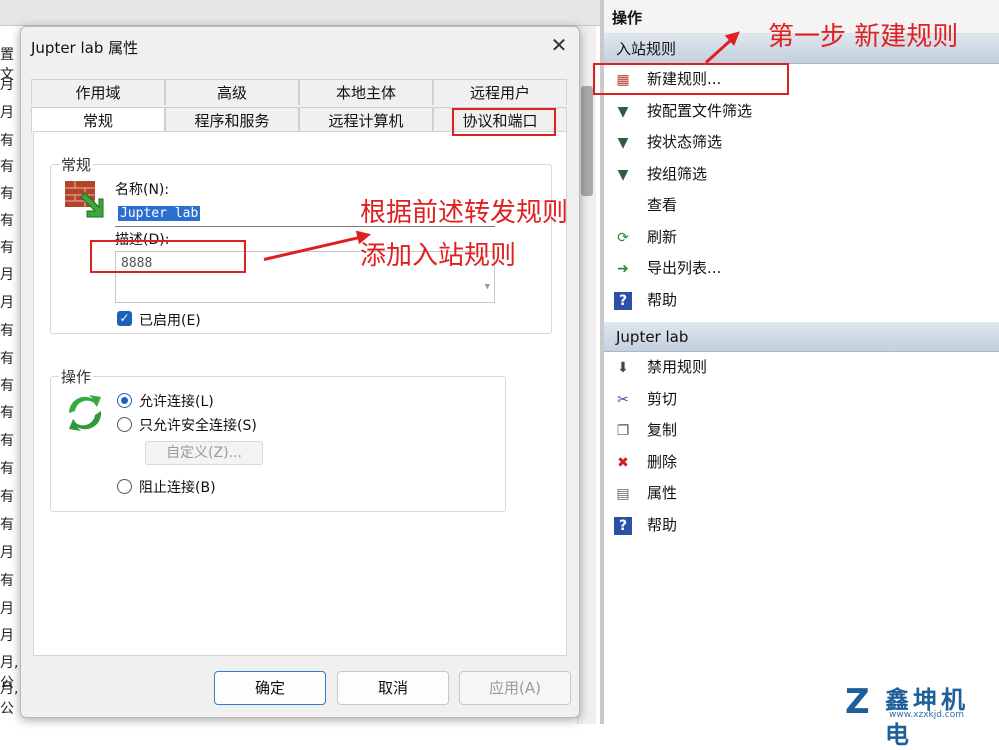 This screenshot has width=999, height=750. I want to click on tab-tabs_row1-3: 远程用户, so click(500, 92).